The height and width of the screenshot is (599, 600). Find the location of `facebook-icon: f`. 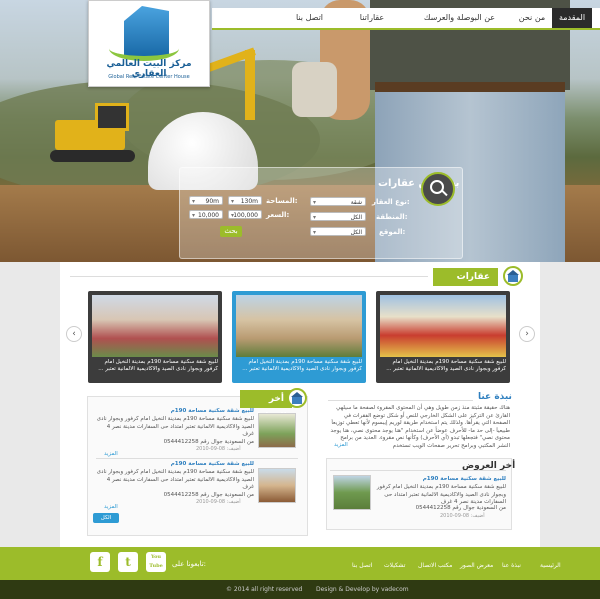

facebook-icon: f is located at coordinates (100, 562).